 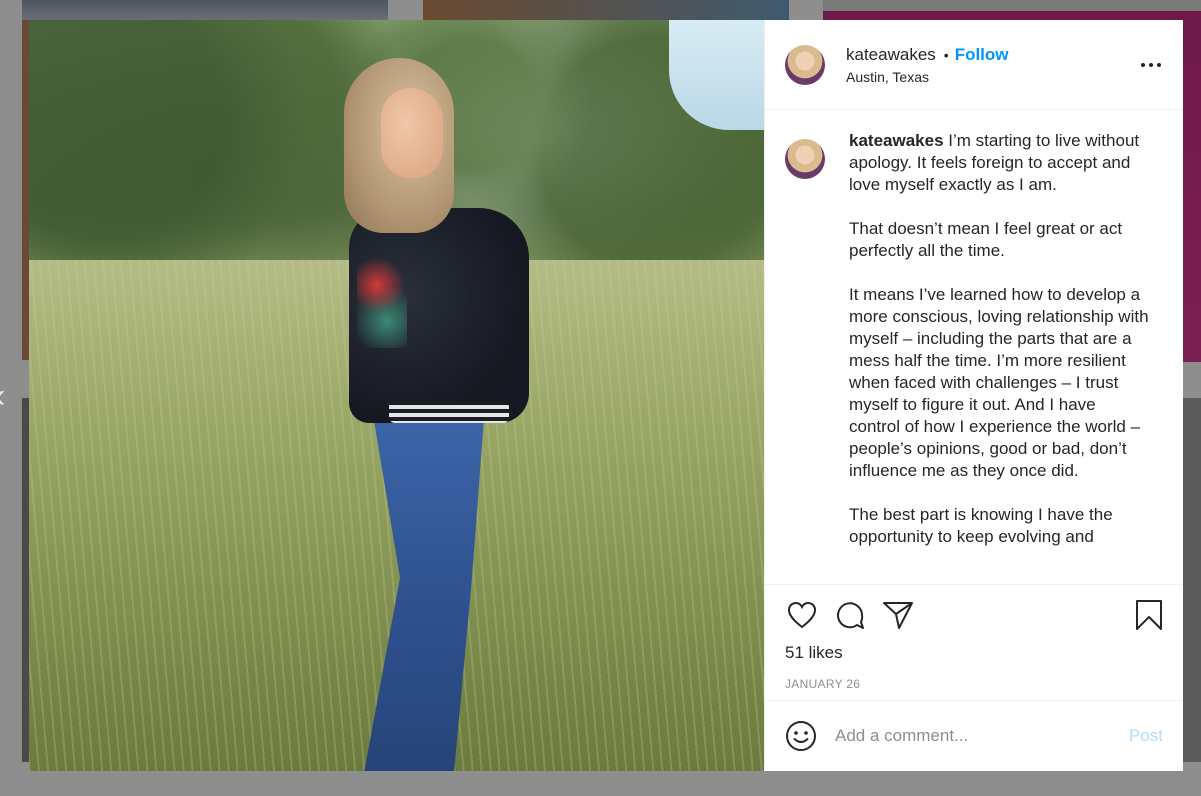 I want to click on header-top-row: kateawakes • Follow, so click(x=927, y=55).